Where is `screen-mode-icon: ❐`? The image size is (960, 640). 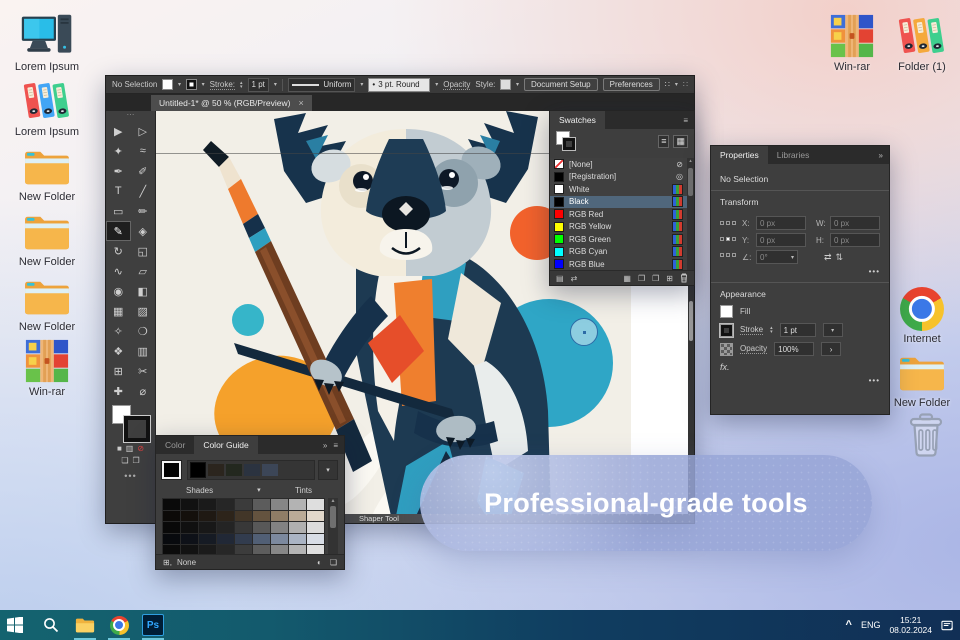
screen-mode-icon: ❐ is located at coordinates (136, 460).